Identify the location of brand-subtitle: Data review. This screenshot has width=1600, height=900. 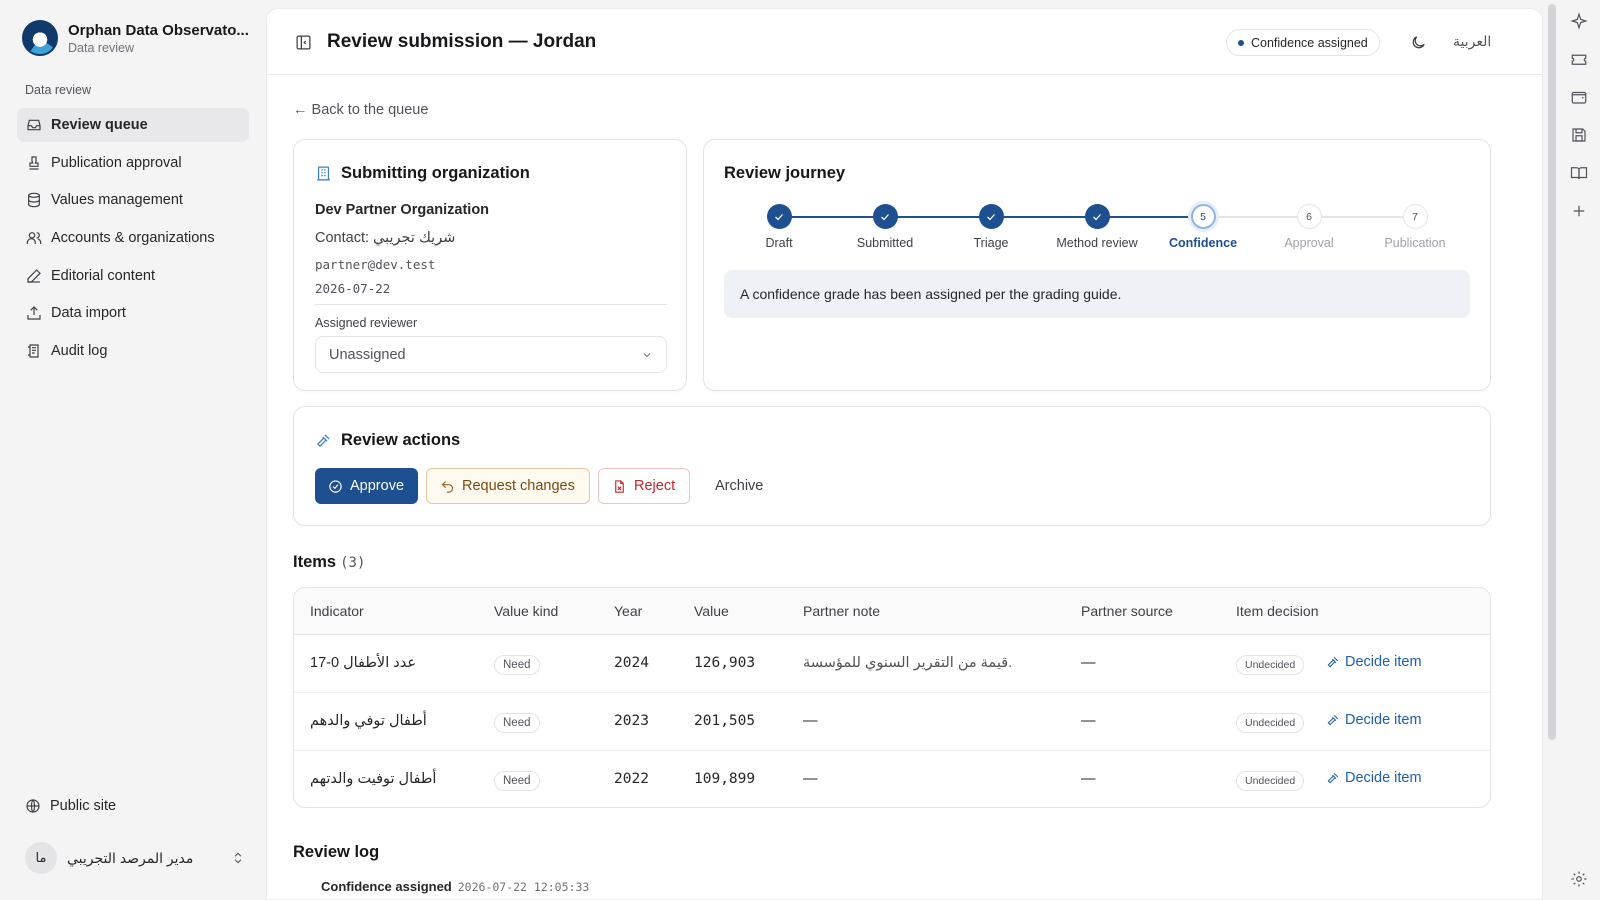
(101, 47).